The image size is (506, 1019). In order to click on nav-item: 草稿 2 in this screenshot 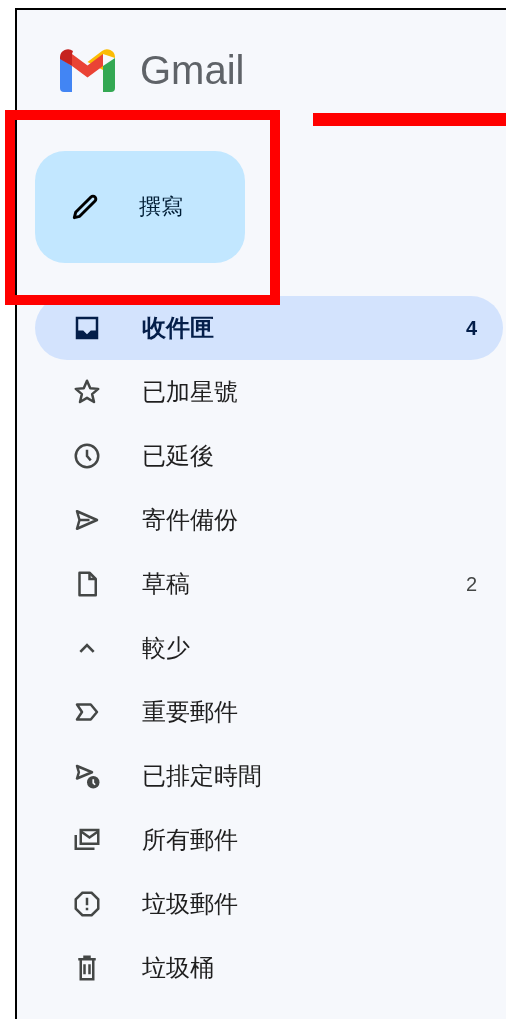, I will do `click(269, 584)`.